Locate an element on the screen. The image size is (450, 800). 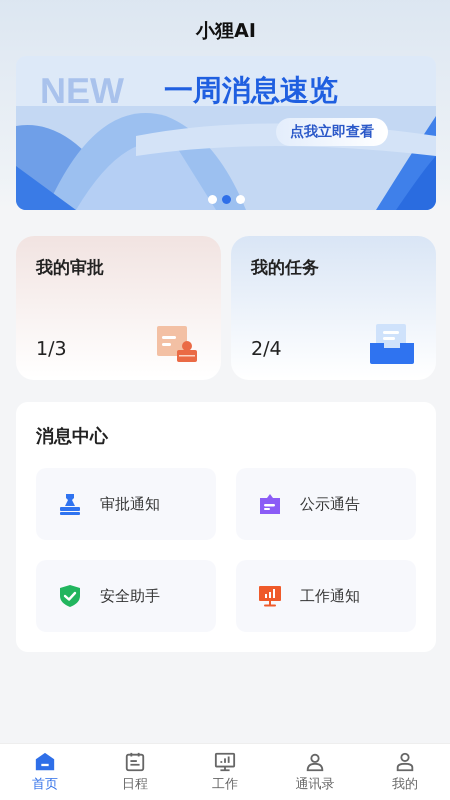
summary-card: 我的任务 2/4 is located at coordinates (333, 308).